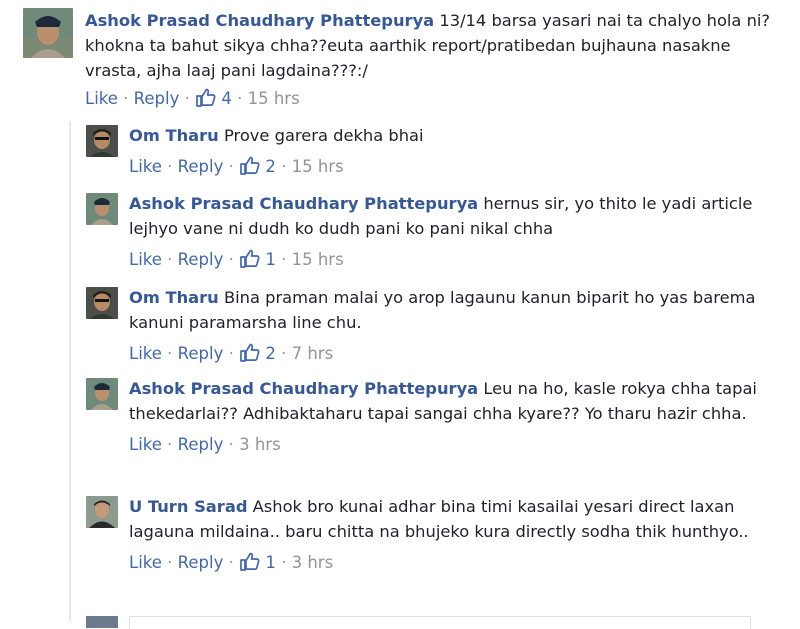 The width and height of the screenshot is (800, 629). I want to click on like-count: 4, so click(216, 98).